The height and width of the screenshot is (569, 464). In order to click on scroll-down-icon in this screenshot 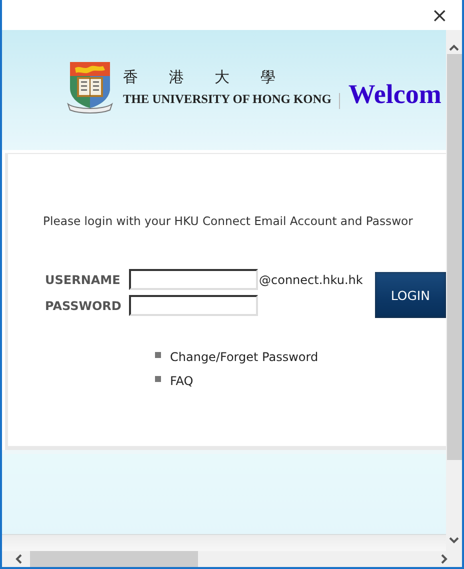, I will do `click(454, 540)`.